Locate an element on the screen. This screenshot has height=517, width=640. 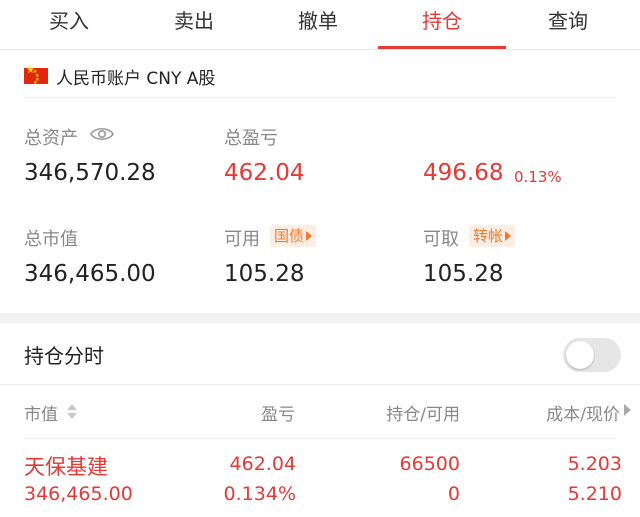
day-pnl-value: 496.68 is located at coordinates (463, 173).